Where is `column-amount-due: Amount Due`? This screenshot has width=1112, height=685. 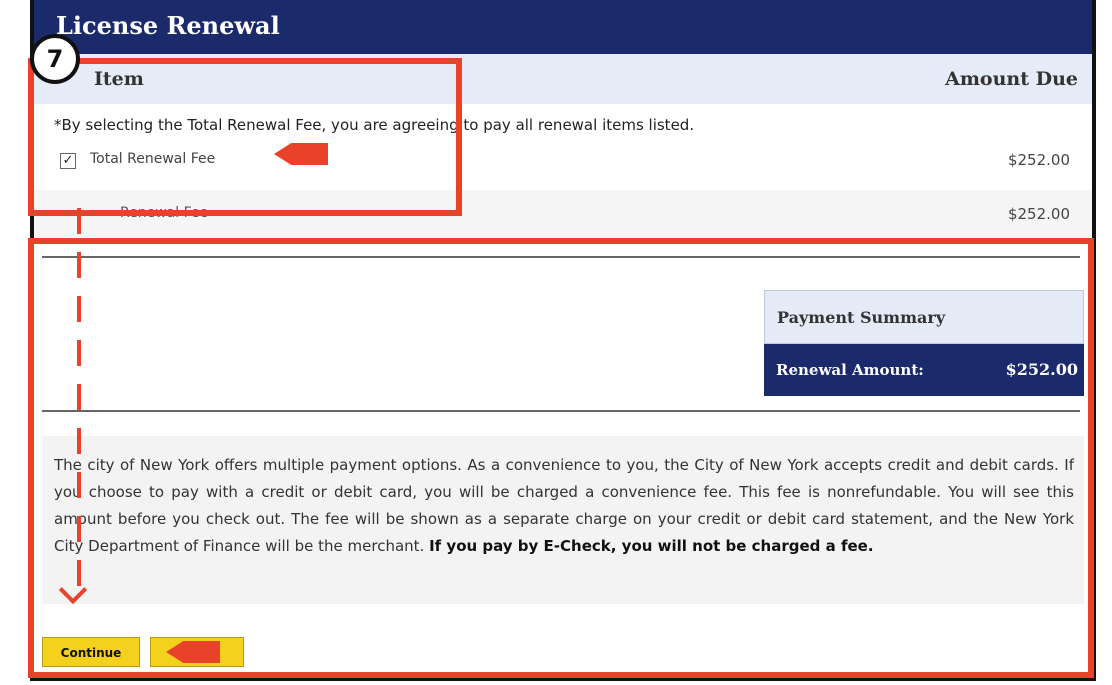
column-amount-due: Amount Due is located at coordinates (1011, 79).